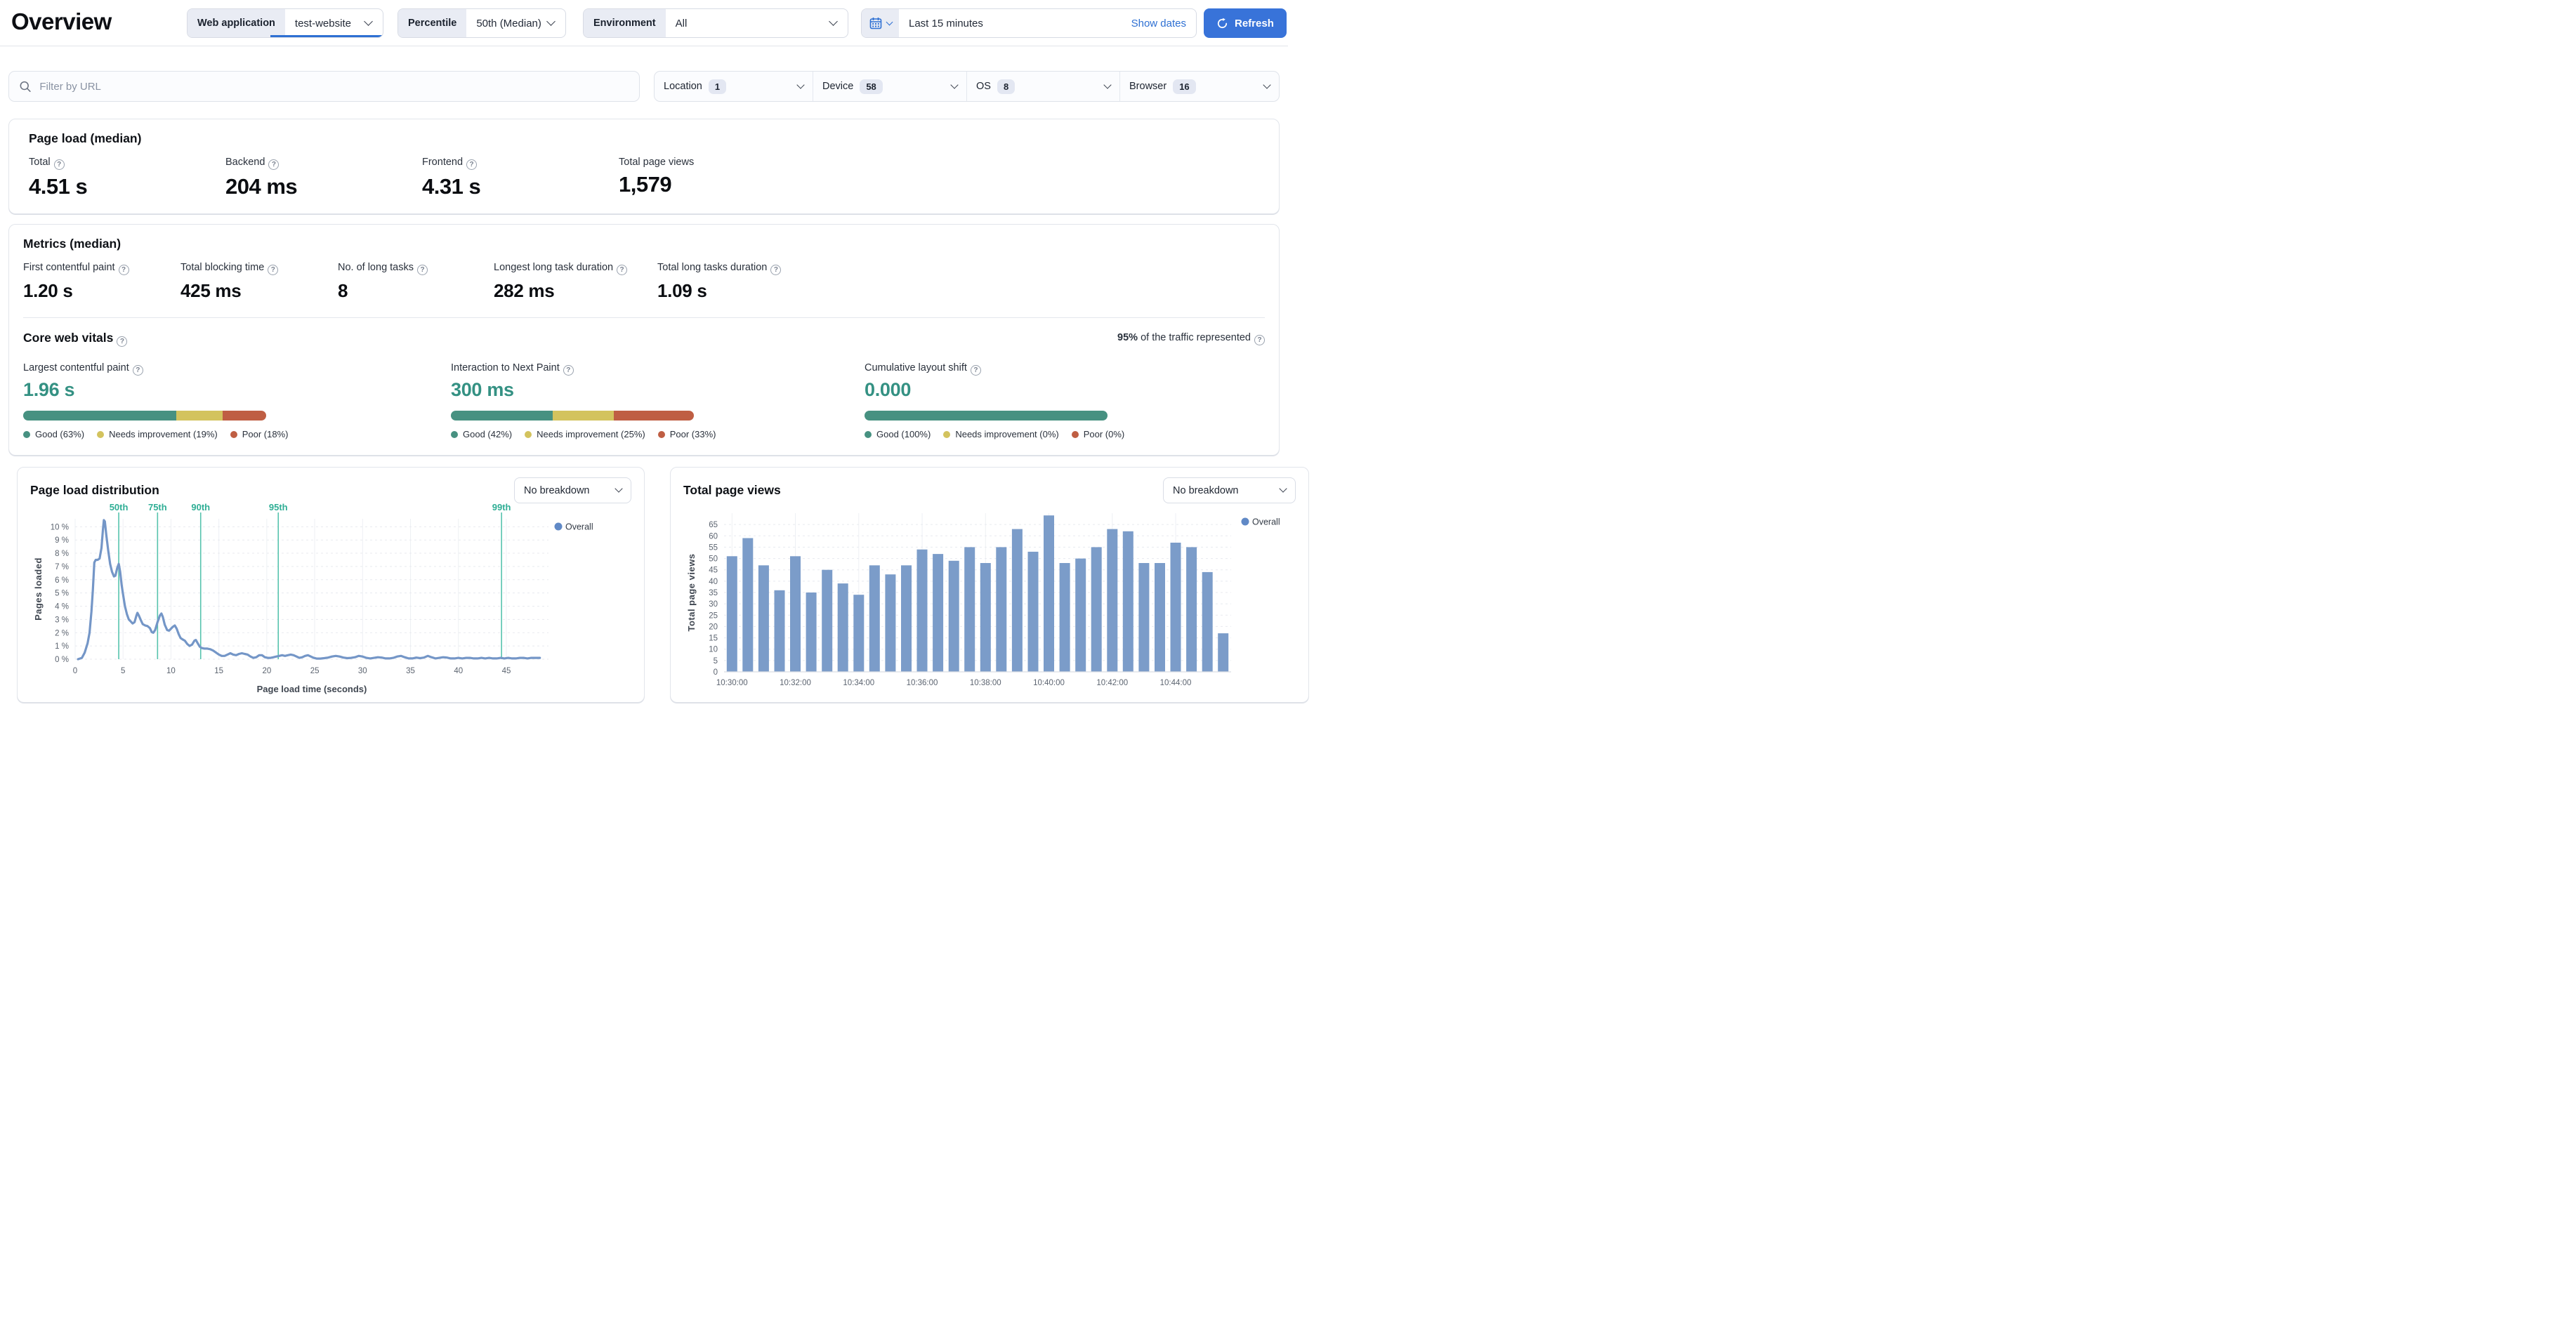 The height and width of the screenshot is (1317, 2576). What do you see at coordinates (1184, 86) in the screenshot?
I see `browser-count-badge: 16` at bounding box center [1184, 86].